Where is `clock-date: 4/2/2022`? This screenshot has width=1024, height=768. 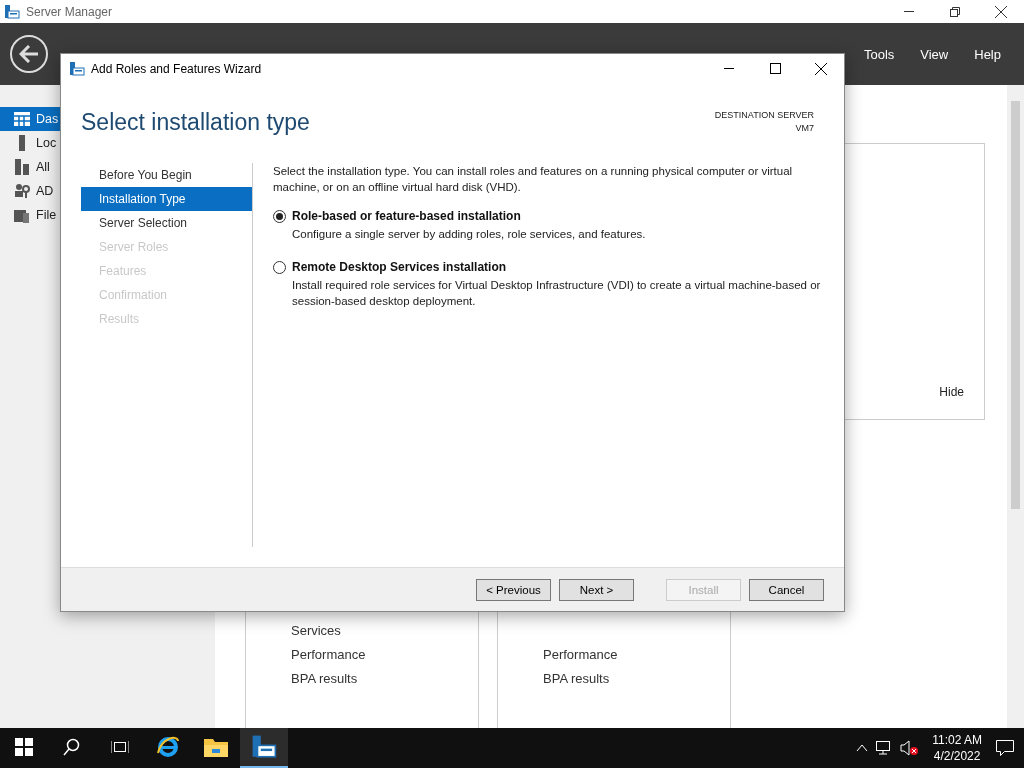 clock-date: 4/2/2022 is located at coordinates (957, 756).